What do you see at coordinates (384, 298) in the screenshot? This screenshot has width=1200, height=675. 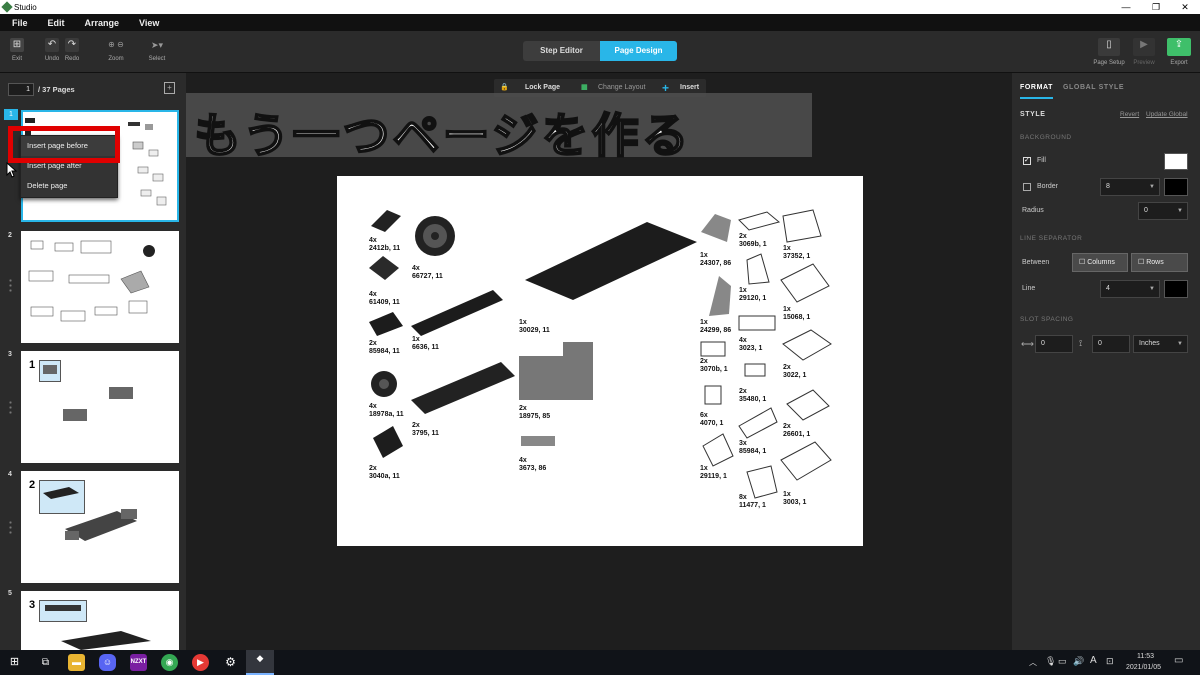 I see `part-label: 4x 61409, 11` at bounding box center [384, 298].